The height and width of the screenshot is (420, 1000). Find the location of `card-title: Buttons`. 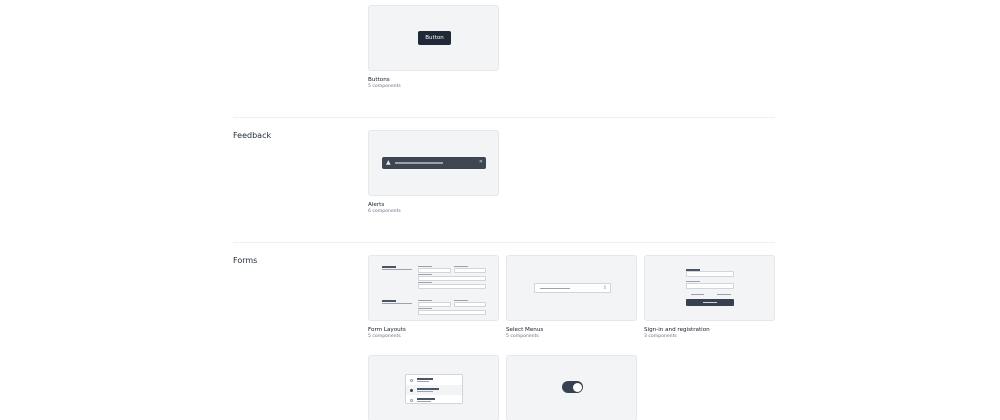

card-title: Buttons is located at coordinates (379, 80).